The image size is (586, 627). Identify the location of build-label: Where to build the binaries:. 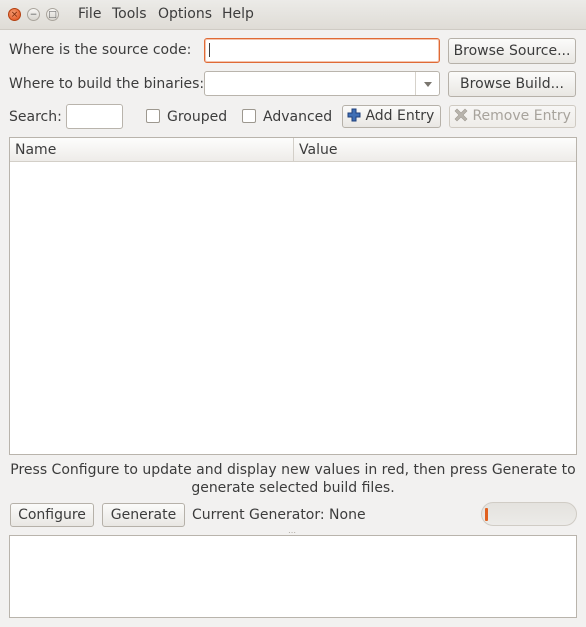
(107, 84).